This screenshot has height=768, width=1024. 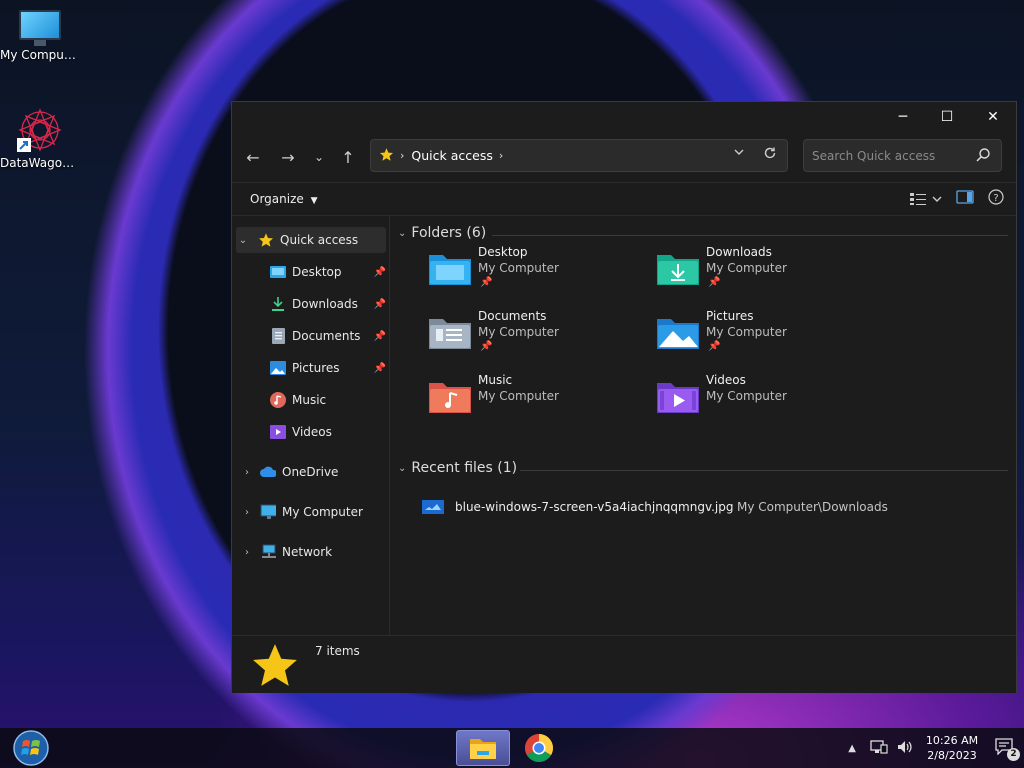 What do you see at coordinates (325, 304) in the screenshot?
I see `sidebar-item-label: Downloads` at bounding box center [325, 304].